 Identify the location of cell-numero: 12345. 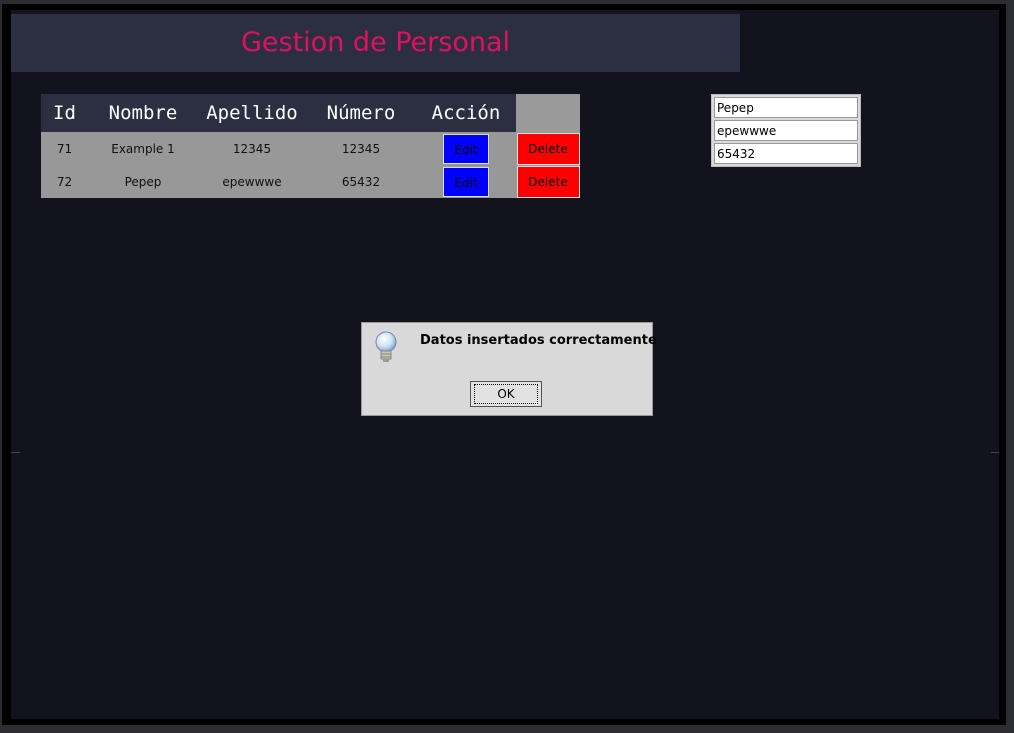
(361, 148).